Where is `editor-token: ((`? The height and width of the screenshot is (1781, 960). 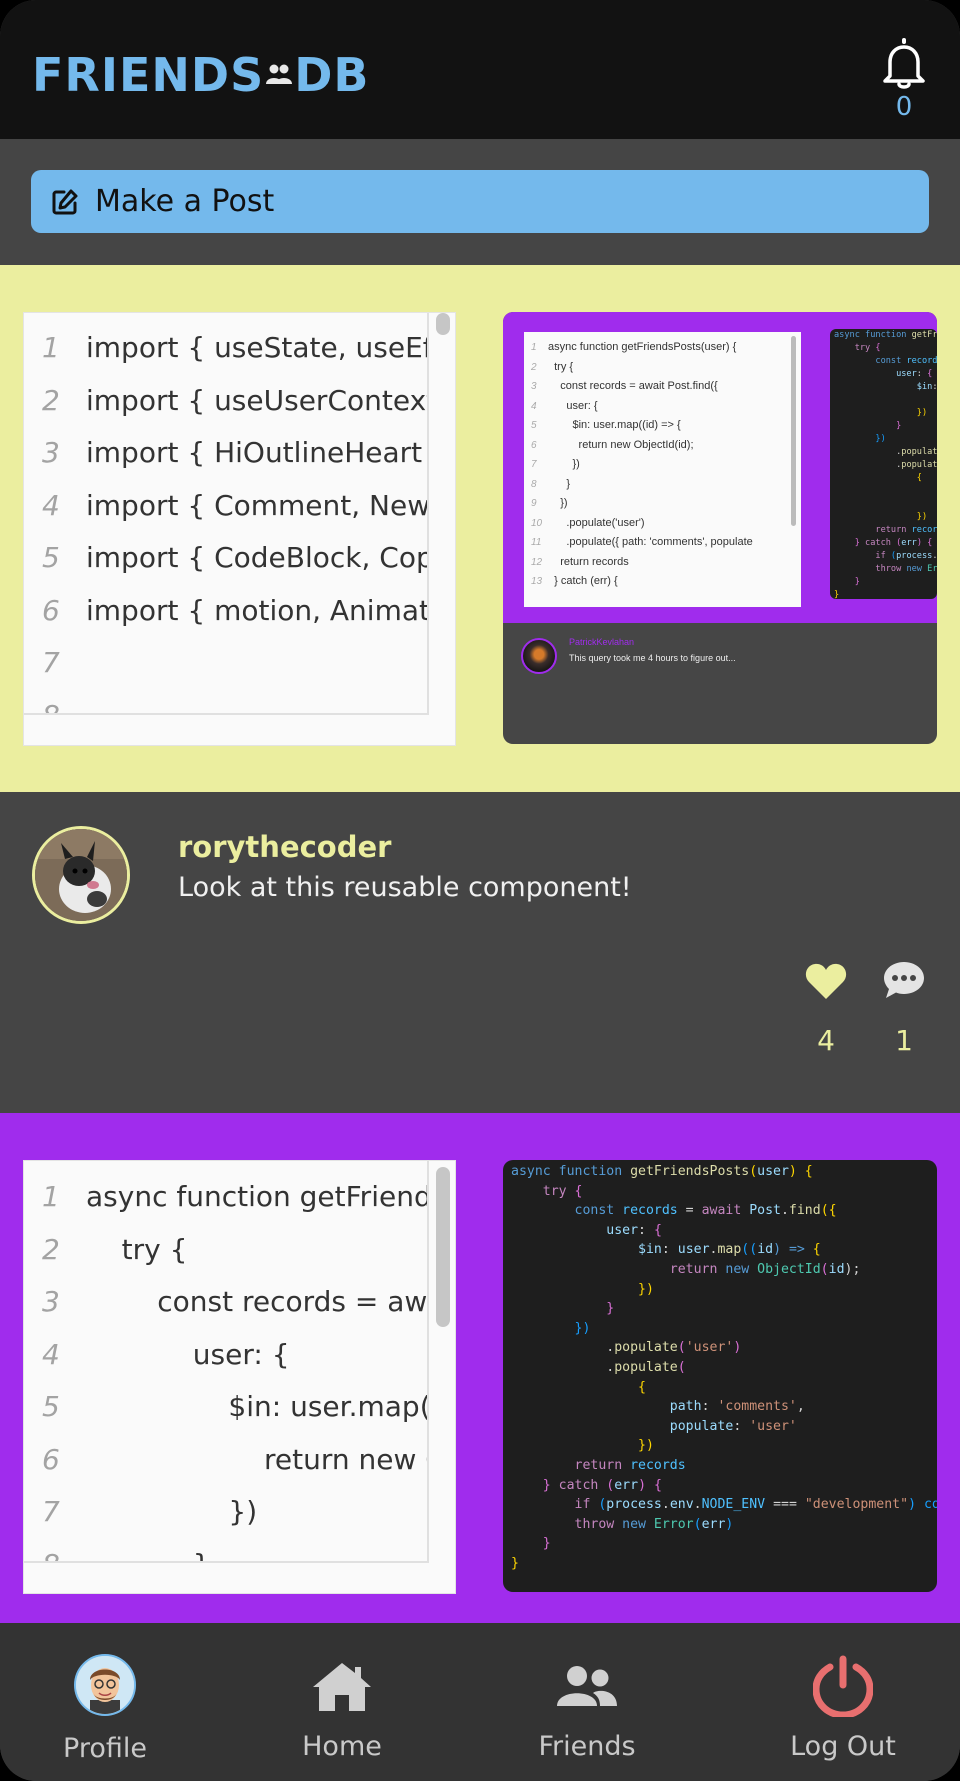
editor-token: (( is located at coordinates (749, 1250).